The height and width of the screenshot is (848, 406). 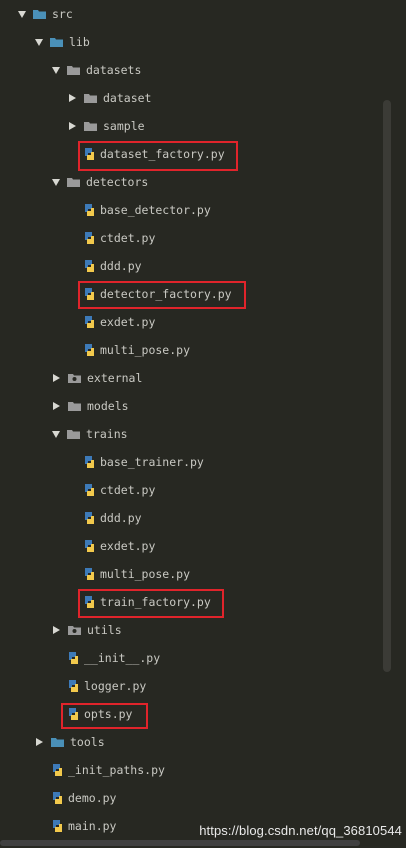 I want to click on tree-item-sample: sample, so click(x=106, y=126).